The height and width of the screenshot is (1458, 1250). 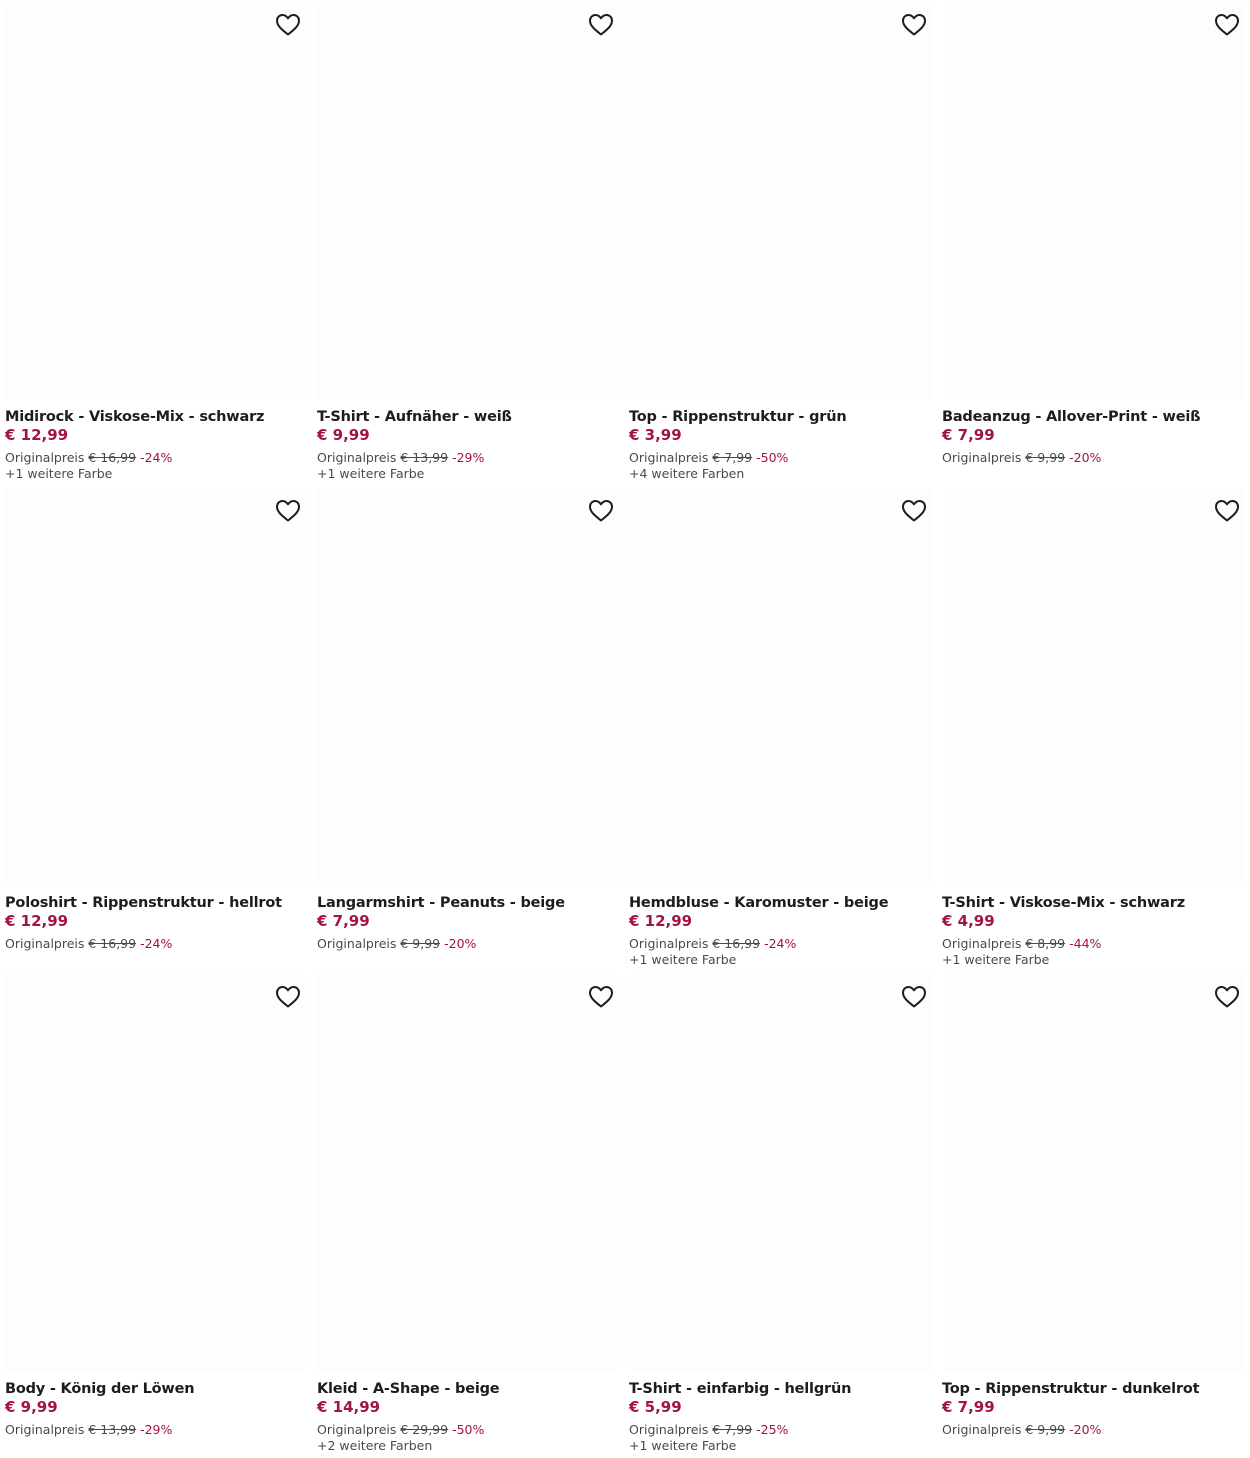 What do you see at coordinates (1092, 417) in the screenshot?
I see `product-title: Badeanzug - Allover-Print - weiß` at bounding box center [1092, 417].